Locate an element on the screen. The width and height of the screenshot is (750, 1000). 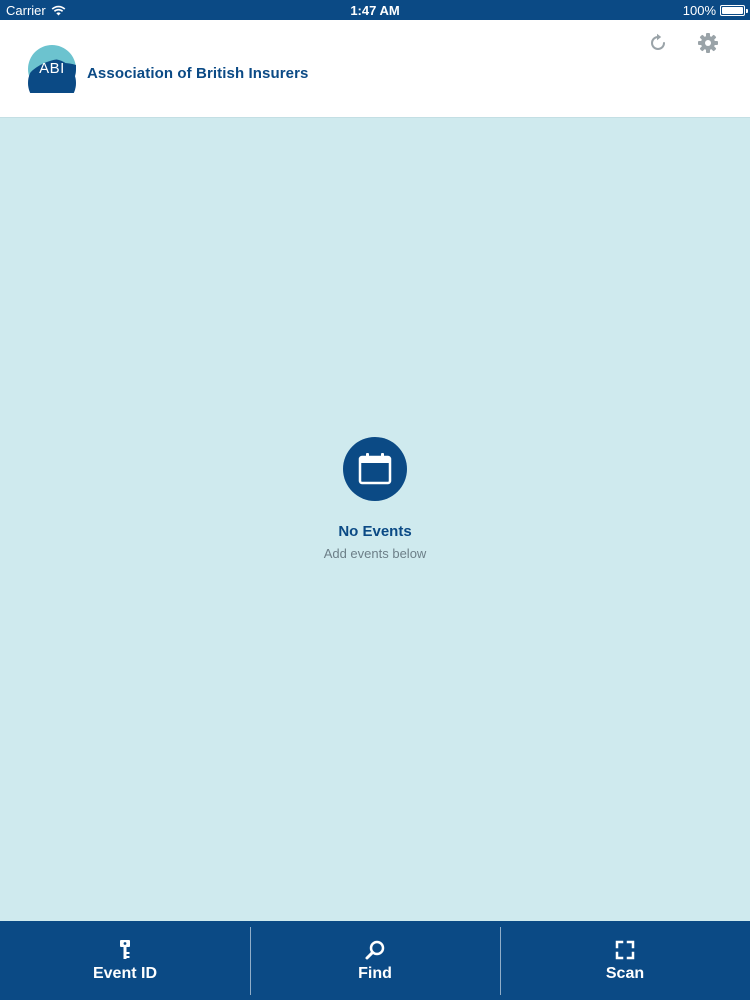
scan-frame-icon is located at coordinates (625, 949).